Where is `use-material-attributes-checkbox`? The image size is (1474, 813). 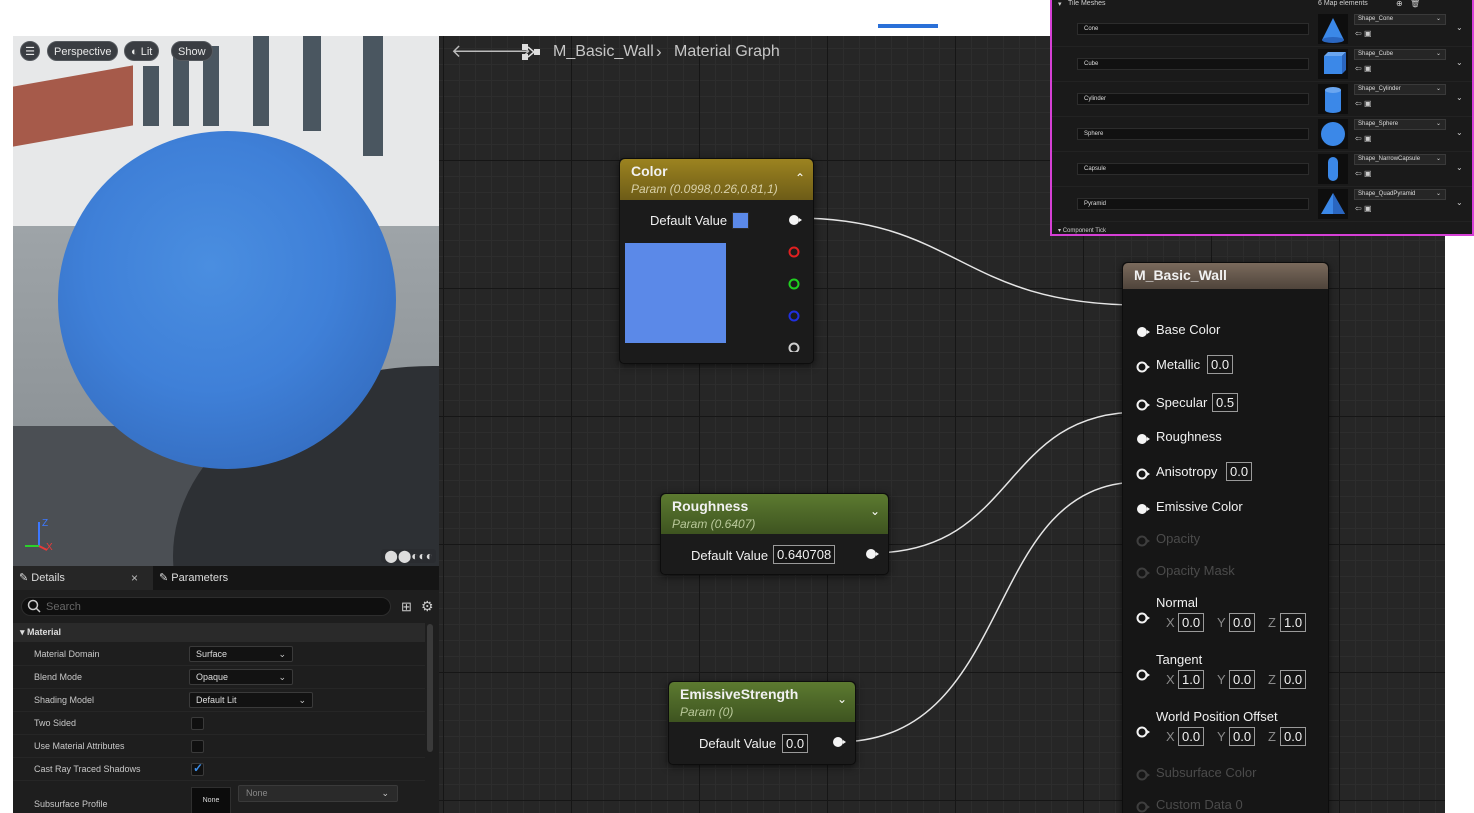 use-material-attributes-checkbox is located at coordinates (197, 746).